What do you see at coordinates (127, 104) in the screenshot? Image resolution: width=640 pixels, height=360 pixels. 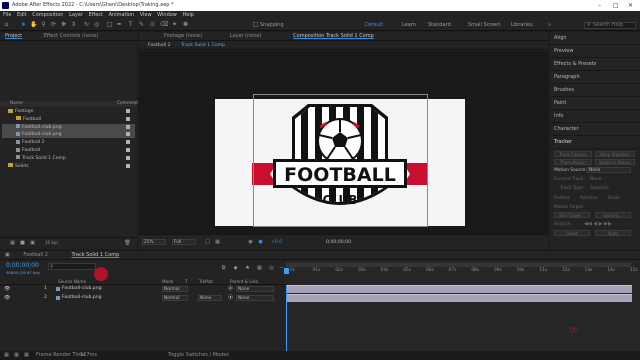 I see `column-comment-header: Comment` at bounding box center [127, 104].